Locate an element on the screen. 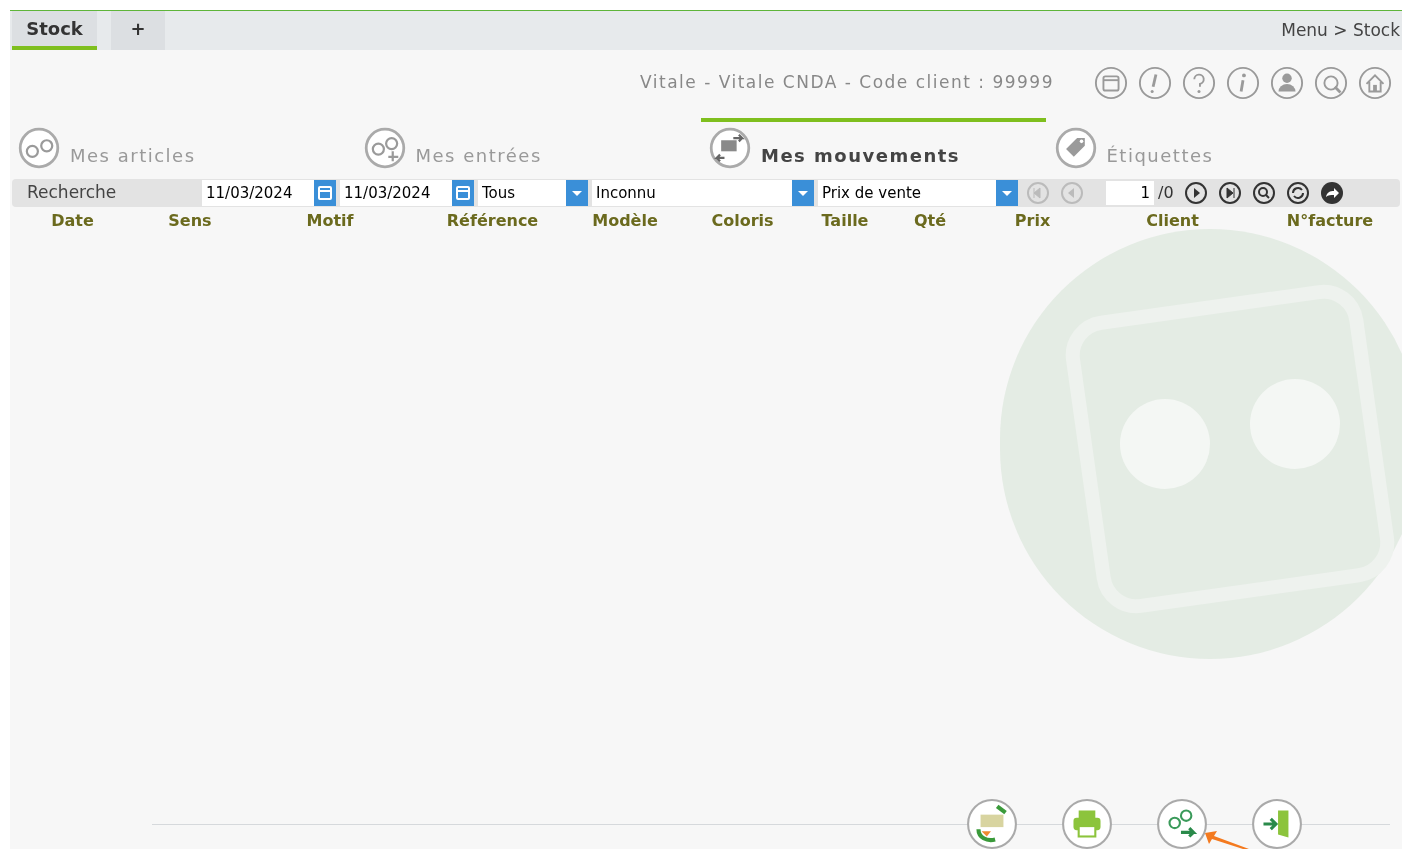 The width and height of the screenshot is (1402, 849). column-header: Modèle is located at coordinates (625, 221).